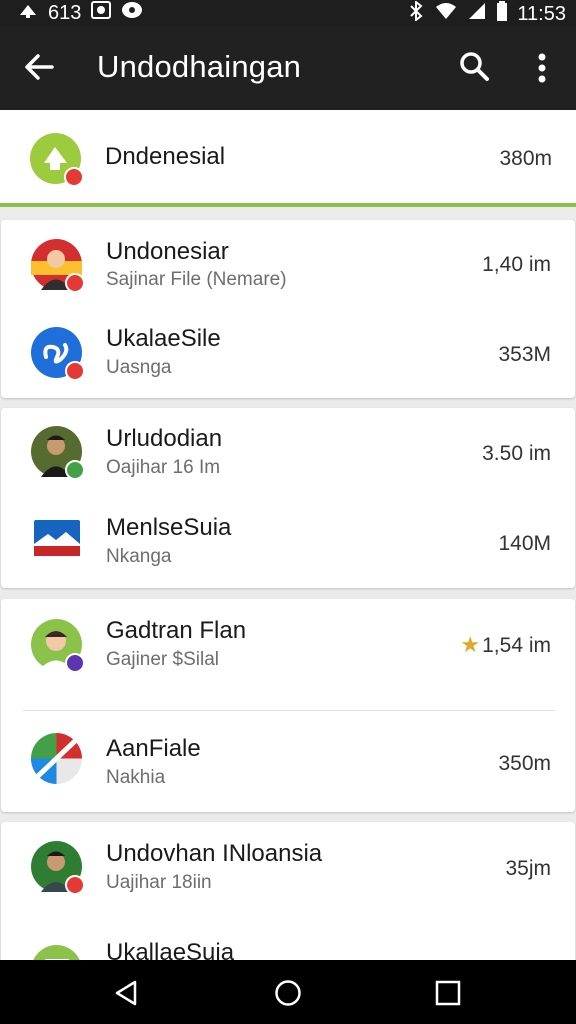 The width and height of the screenshot is (576, 1024). What do you see at coordinates (176, 630) in the screenshot?
I see `item-name: Gadtran Flan` at bounding box center [176, 630].